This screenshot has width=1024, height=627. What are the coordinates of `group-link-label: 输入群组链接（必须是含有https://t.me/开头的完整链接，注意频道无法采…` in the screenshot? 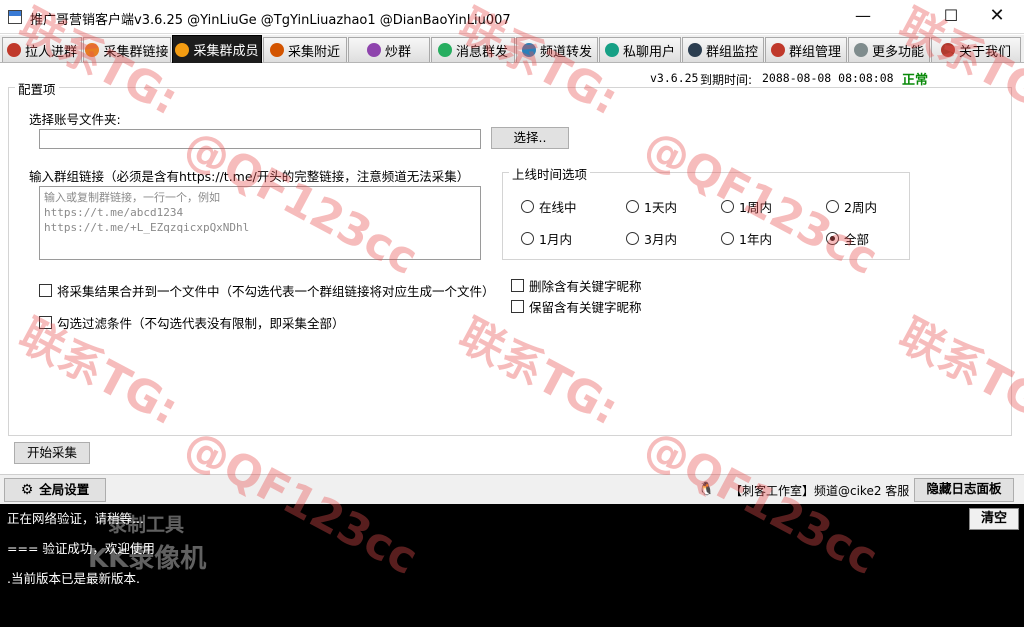 It's located at (249, 176).